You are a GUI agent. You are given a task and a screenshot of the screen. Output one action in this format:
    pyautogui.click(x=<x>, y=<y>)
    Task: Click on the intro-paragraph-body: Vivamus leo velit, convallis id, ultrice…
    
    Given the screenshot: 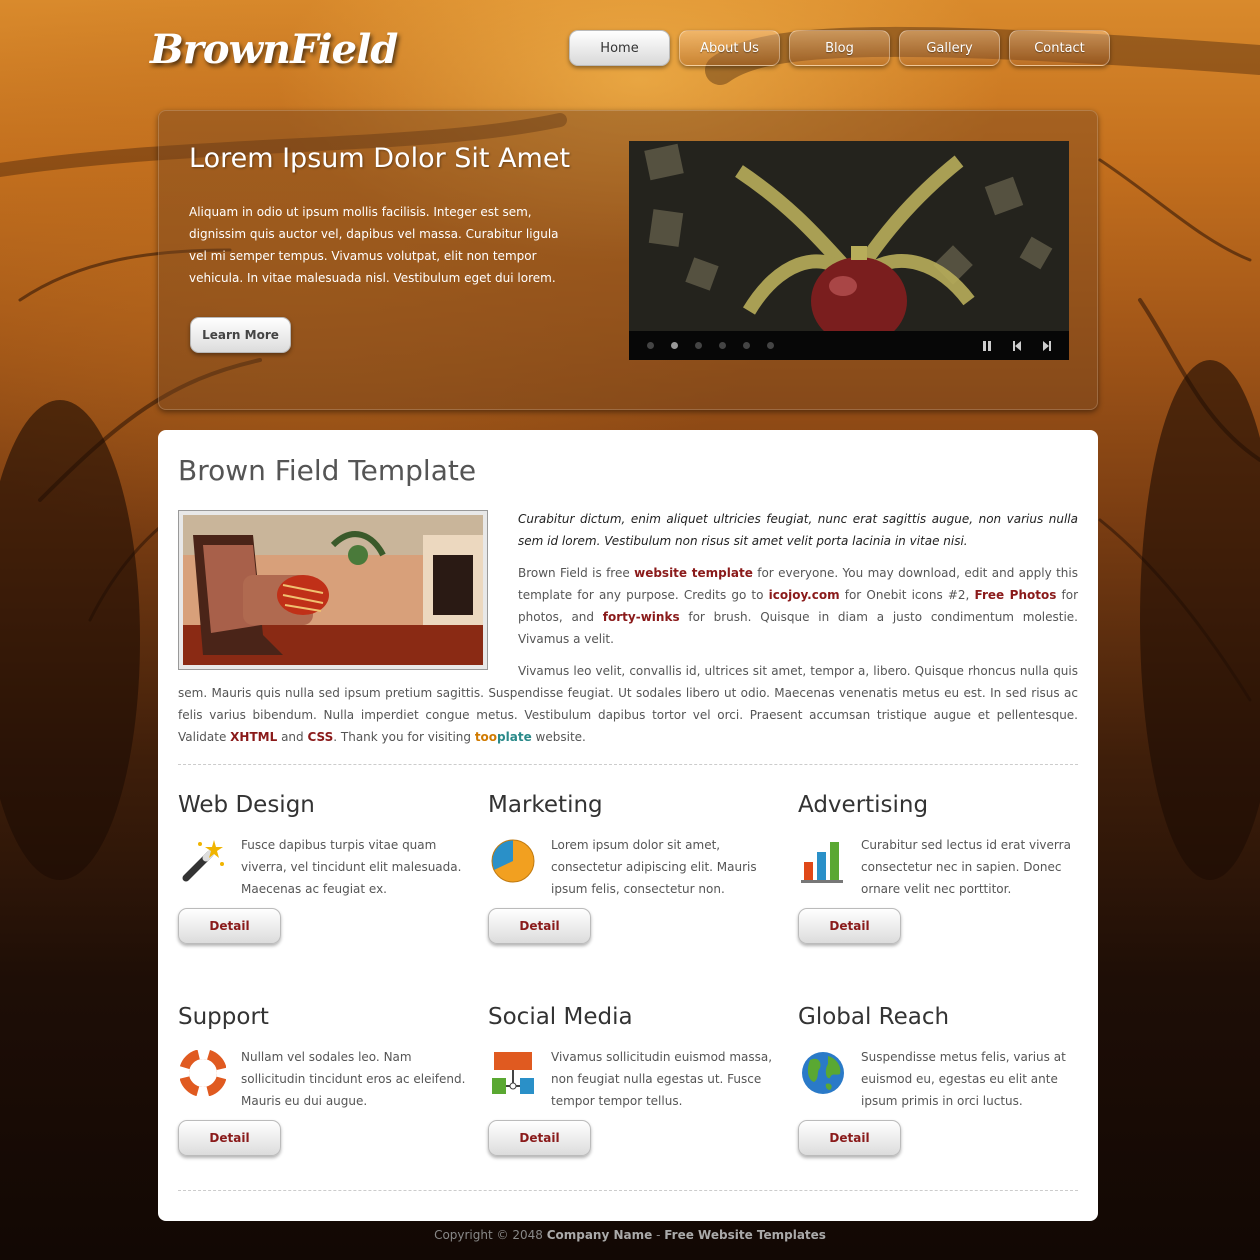 What is the action you would take?
    pyautogui.click(x=628, y=704)
    